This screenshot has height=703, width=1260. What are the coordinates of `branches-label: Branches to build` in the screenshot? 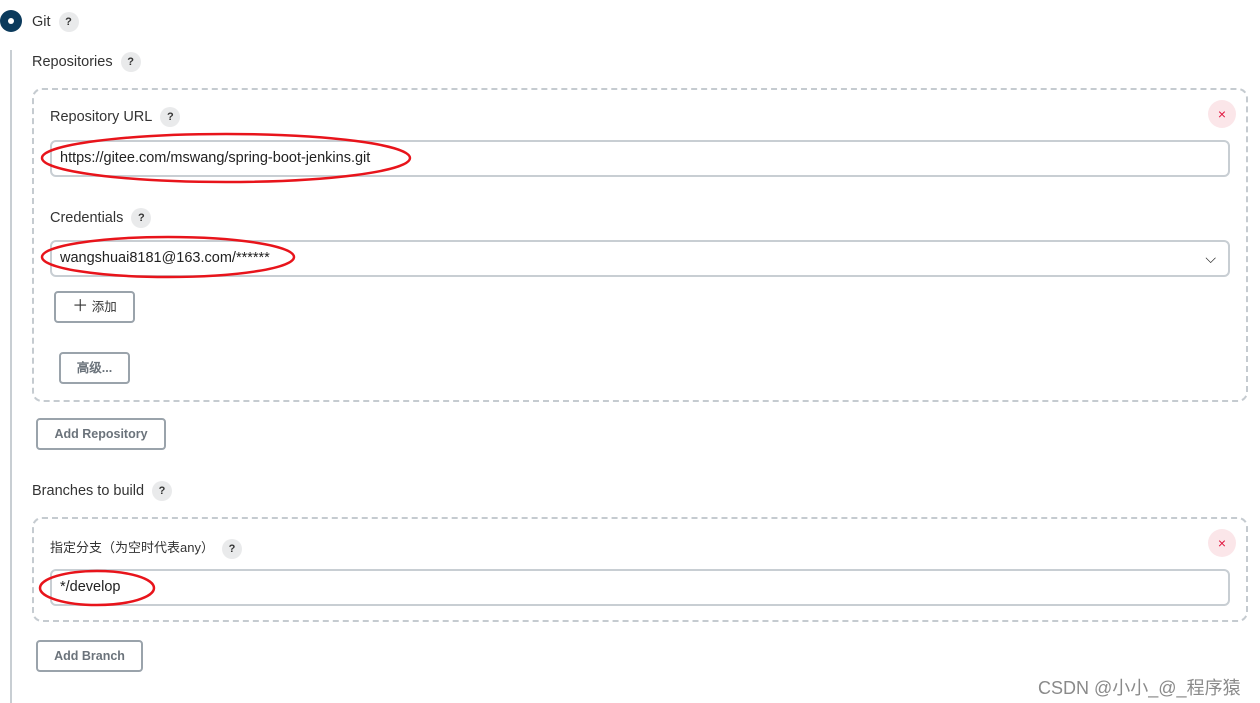 It's located at (88, 490).